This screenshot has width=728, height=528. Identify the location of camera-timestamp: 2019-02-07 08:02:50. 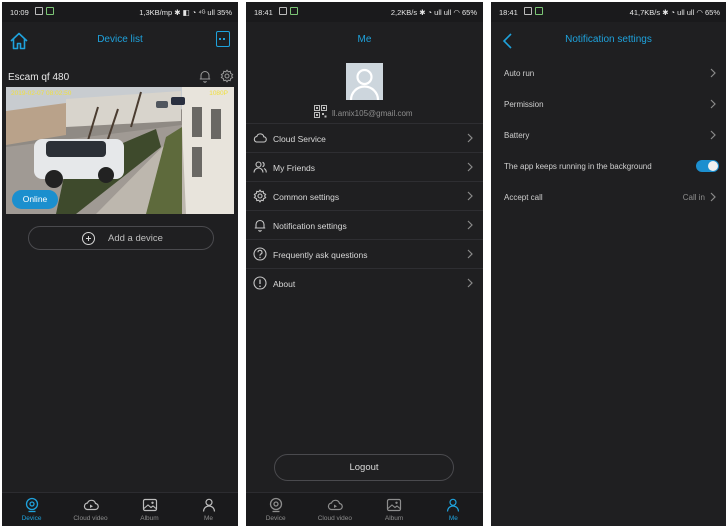
(41, 93).